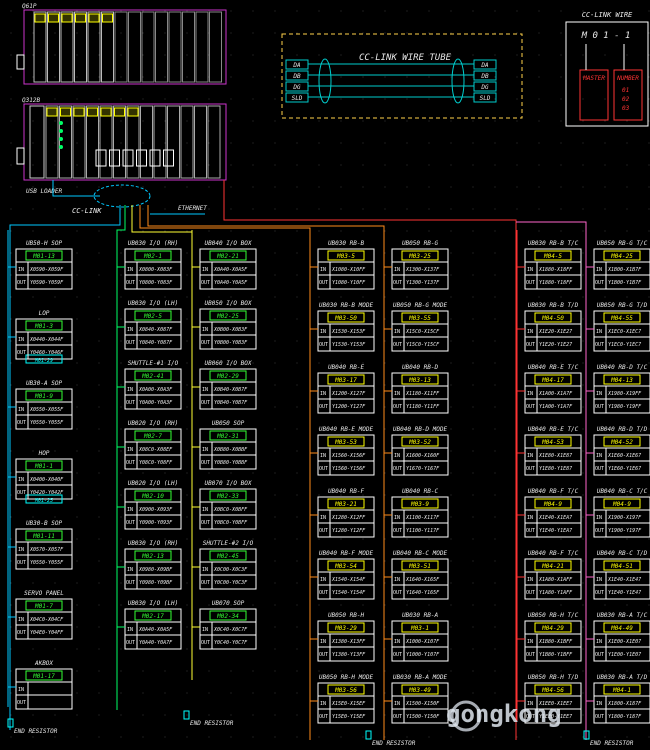  What do you see at coordinates (624, 394) in the screenshot?
I see `input-range: X1980-X19FF` at bounding box center [624, 394].